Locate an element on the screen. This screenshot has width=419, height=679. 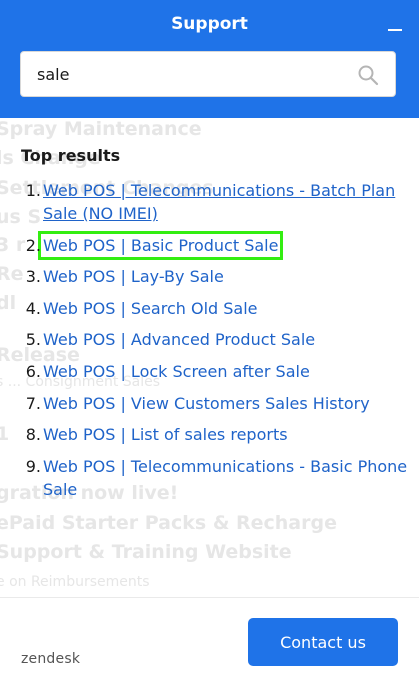
result-item: 2. Web POS | Basic Product Sale is located at coordinates (216, 245).